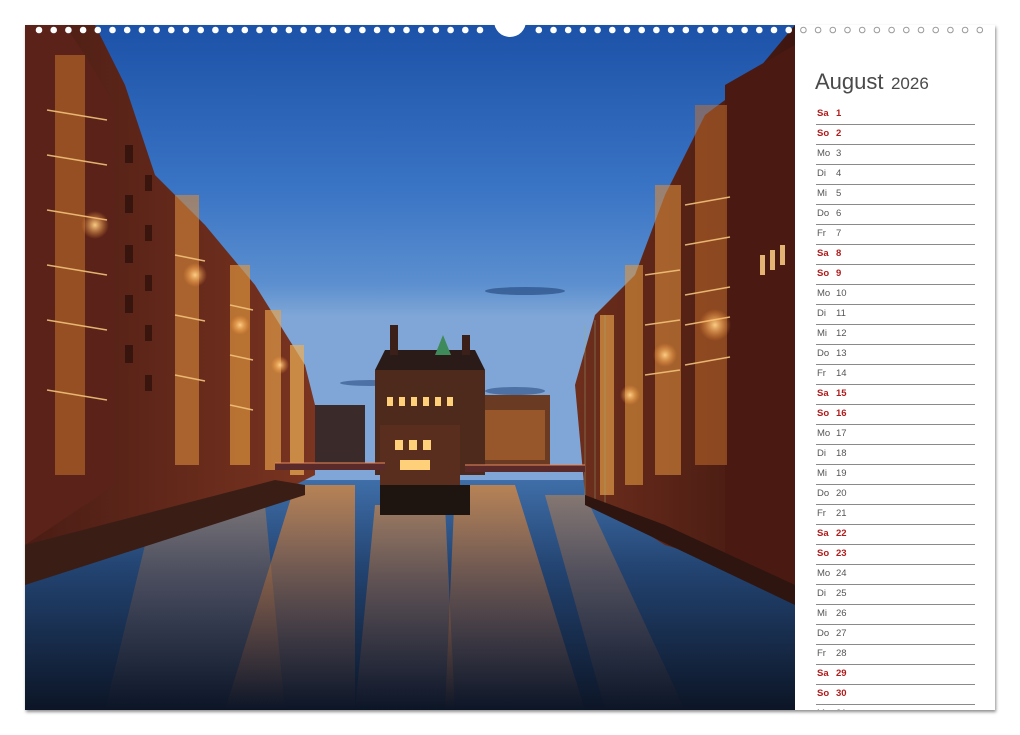 The image size is (1020, 735). What do you see at coordinates (841, 393) in the screenshot?
I see `day-number: 15` at bounding box center [841, 393].